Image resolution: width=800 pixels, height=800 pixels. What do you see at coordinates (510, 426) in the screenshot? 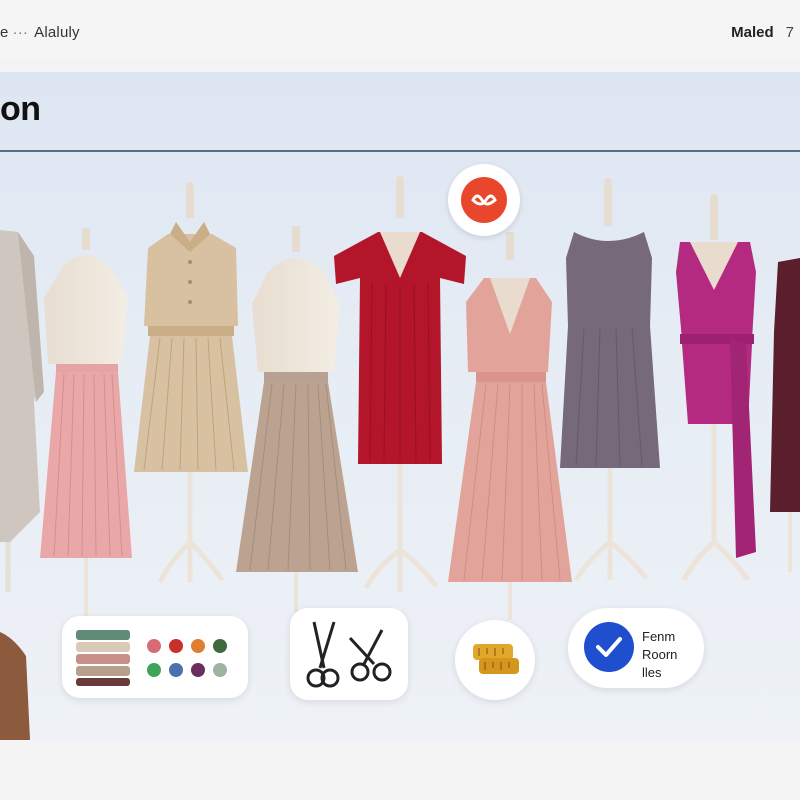
I see `mannequin-blush-dress` at bounding box center [510, 426].